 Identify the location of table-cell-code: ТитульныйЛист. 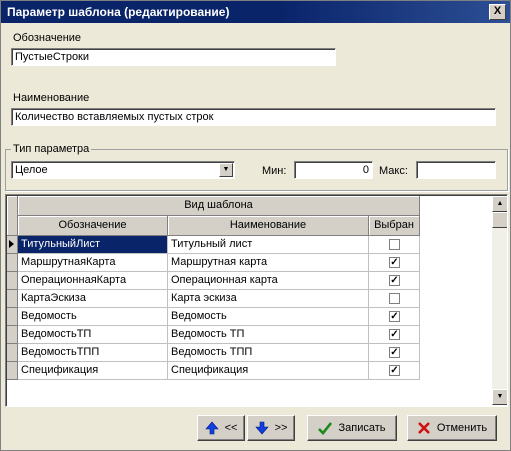
(93, 245).